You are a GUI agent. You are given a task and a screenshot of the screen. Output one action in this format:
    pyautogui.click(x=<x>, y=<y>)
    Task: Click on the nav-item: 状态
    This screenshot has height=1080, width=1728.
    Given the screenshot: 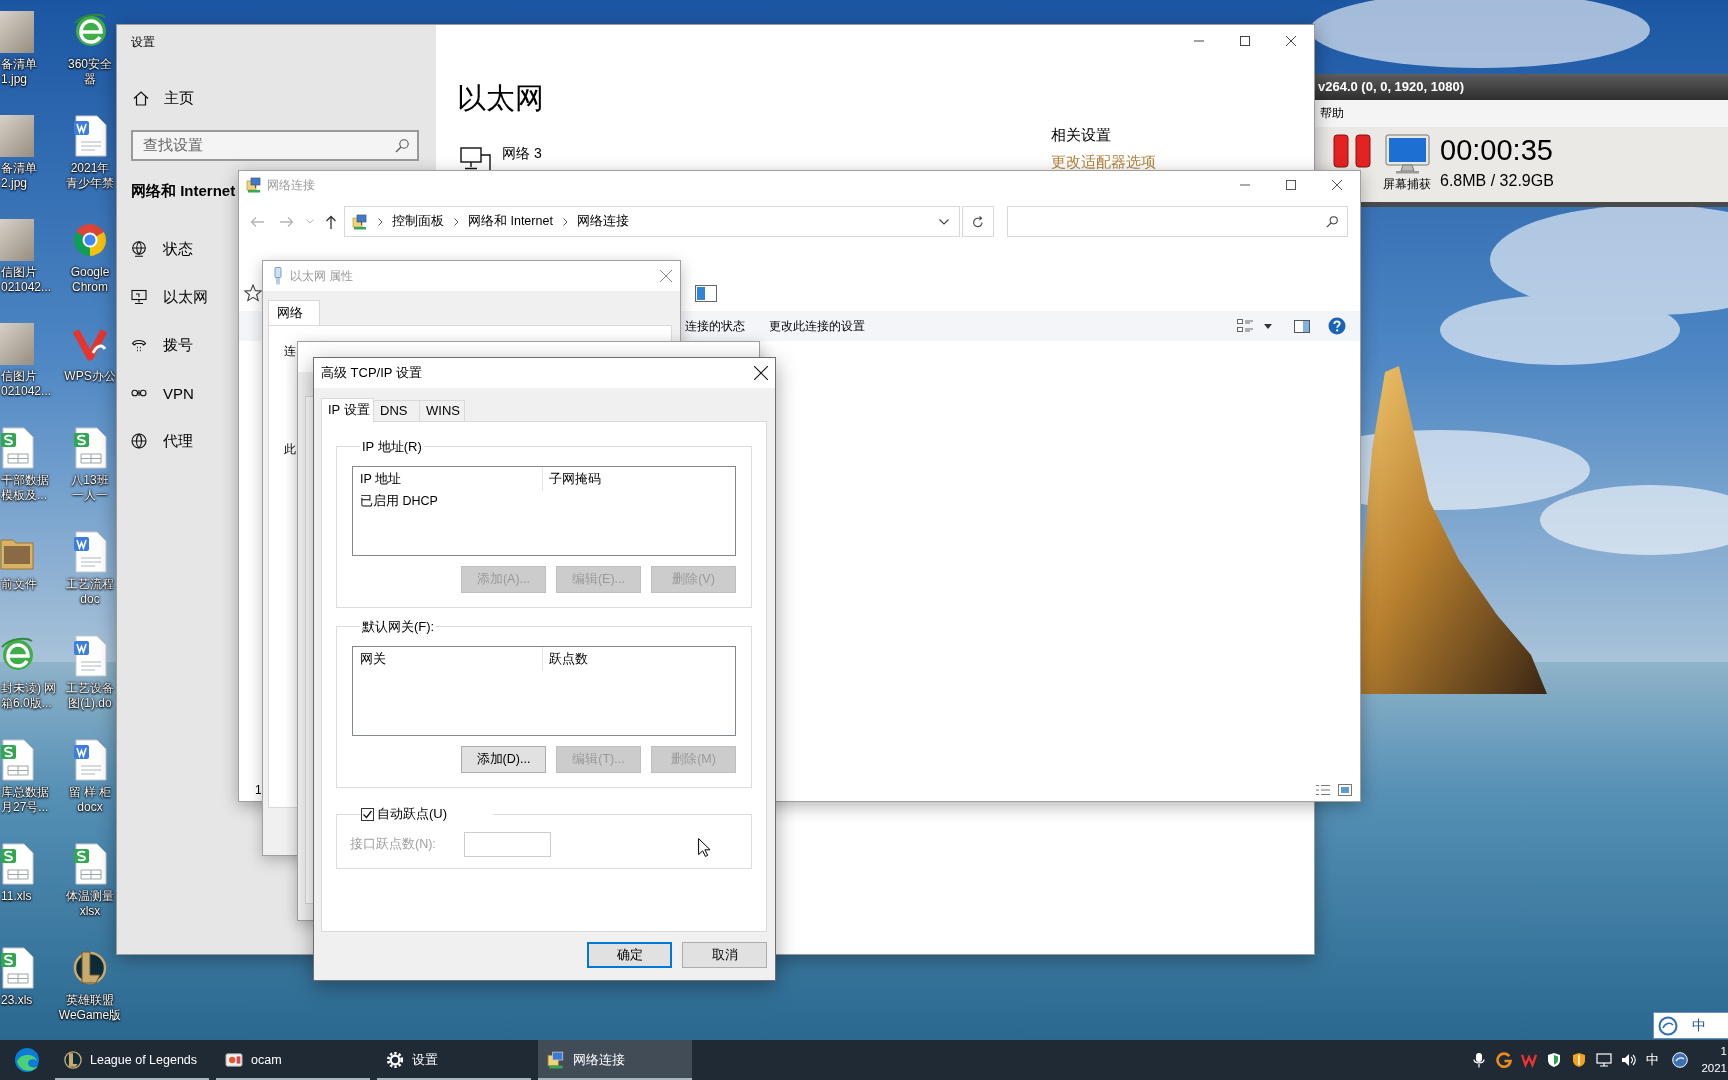 What is the action you would take?
    pyautogui.click(x=162, y=249)
    